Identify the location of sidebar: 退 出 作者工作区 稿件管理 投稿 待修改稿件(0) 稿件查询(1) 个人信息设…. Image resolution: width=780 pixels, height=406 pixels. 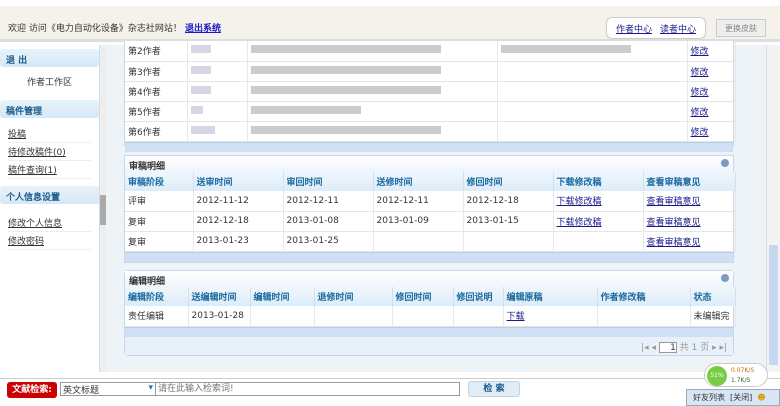
(50, 208).